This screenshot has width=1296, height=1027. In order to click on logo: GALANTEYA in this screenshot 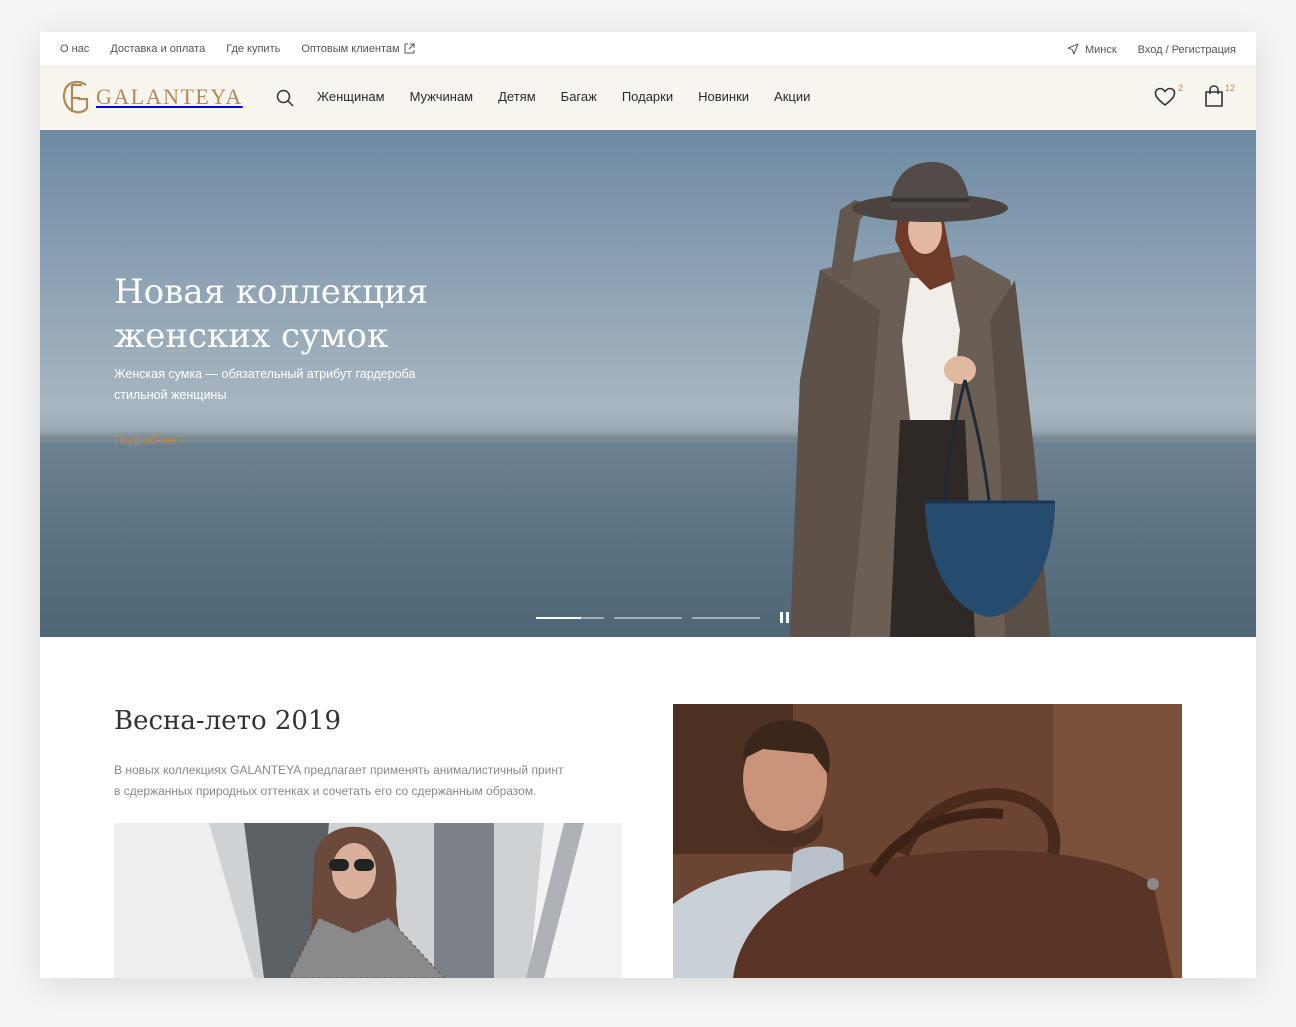, I will do `click(151, 97)`.